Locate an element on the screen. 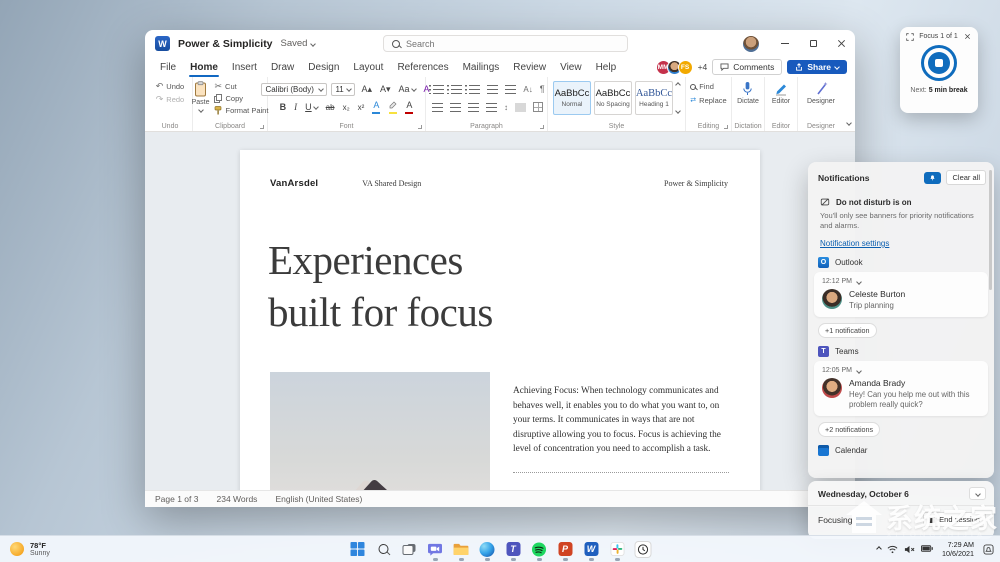 Image resolution: width=1000 pixels, height=562 pixels. tab-layout: Layout is located at coordinates (368, 67).